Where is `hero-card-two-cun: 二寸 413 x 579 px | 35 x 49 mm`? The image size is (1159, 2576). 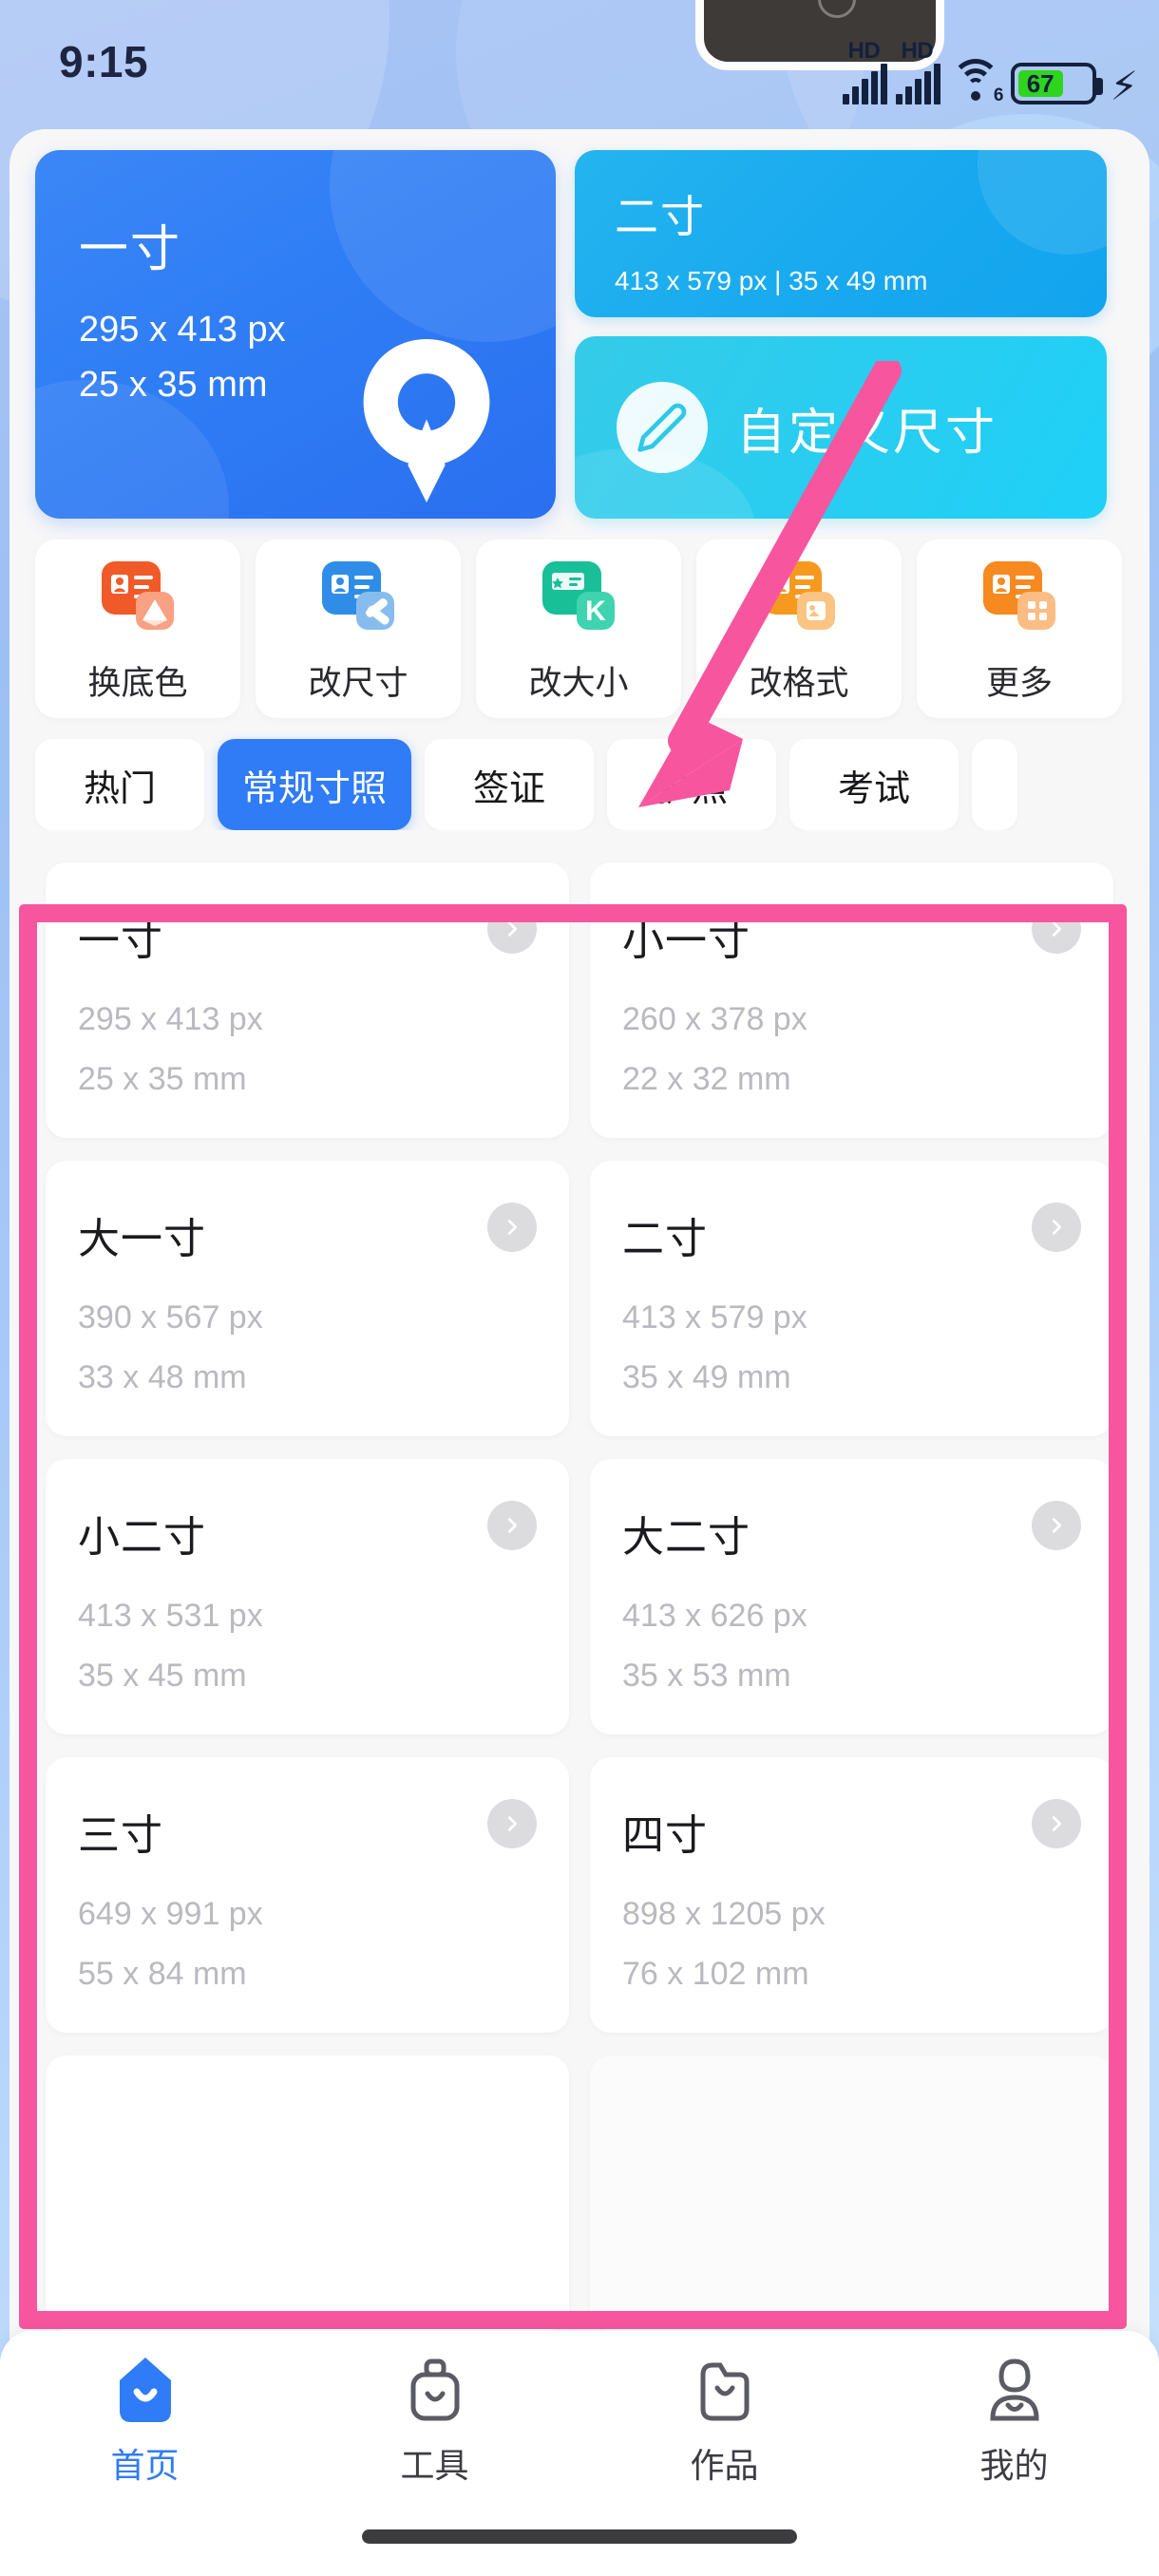
hero-card-two-cun: 二寸 413 x 579 px | 35 x 49 mm is located at coordinates (841, 233).